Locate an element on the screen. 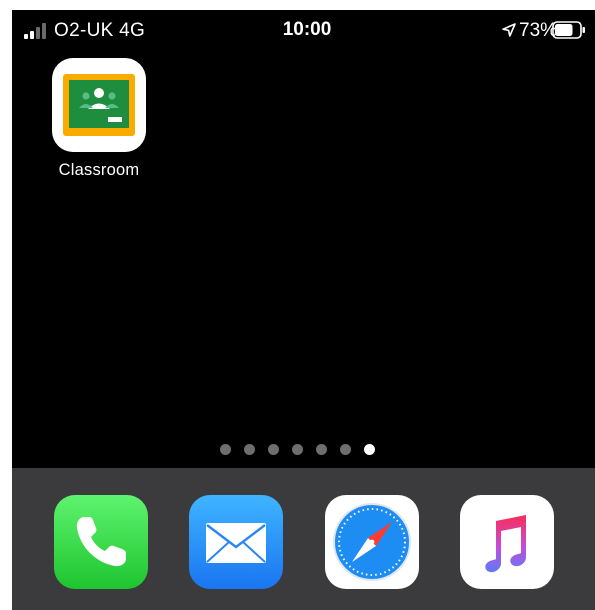 Image resolution: width=595 pixels, height=610 pixels. status-bar: O2-UK 4G 10:00 73% is located at coordinates (303, 30).